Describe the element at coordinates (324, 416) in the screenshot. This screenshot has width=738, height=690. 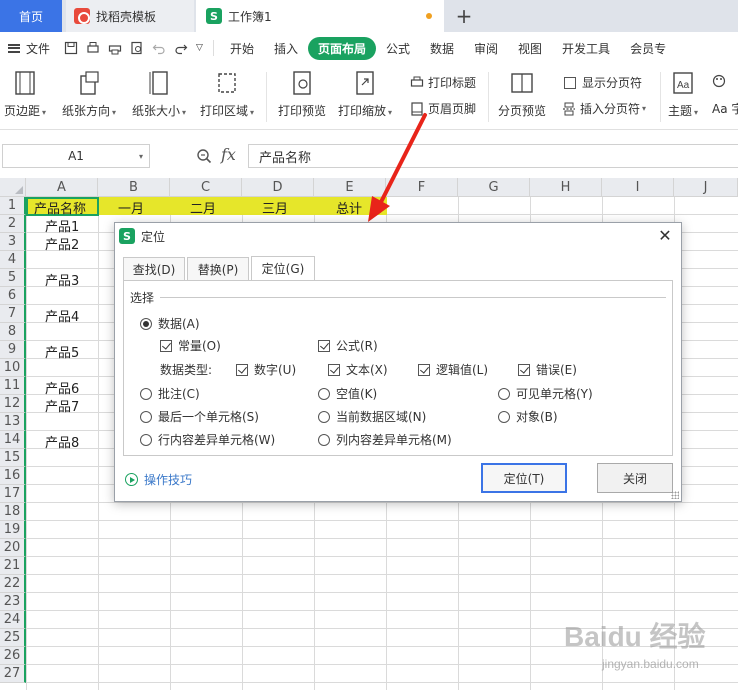
I see `radio-current-region` at that location.